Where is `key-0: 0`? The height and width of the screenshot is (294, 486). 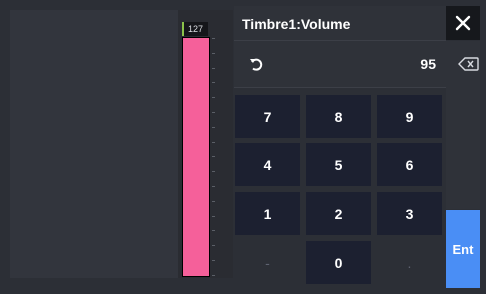 key-0: 0 is located at coordinates (338, 262).